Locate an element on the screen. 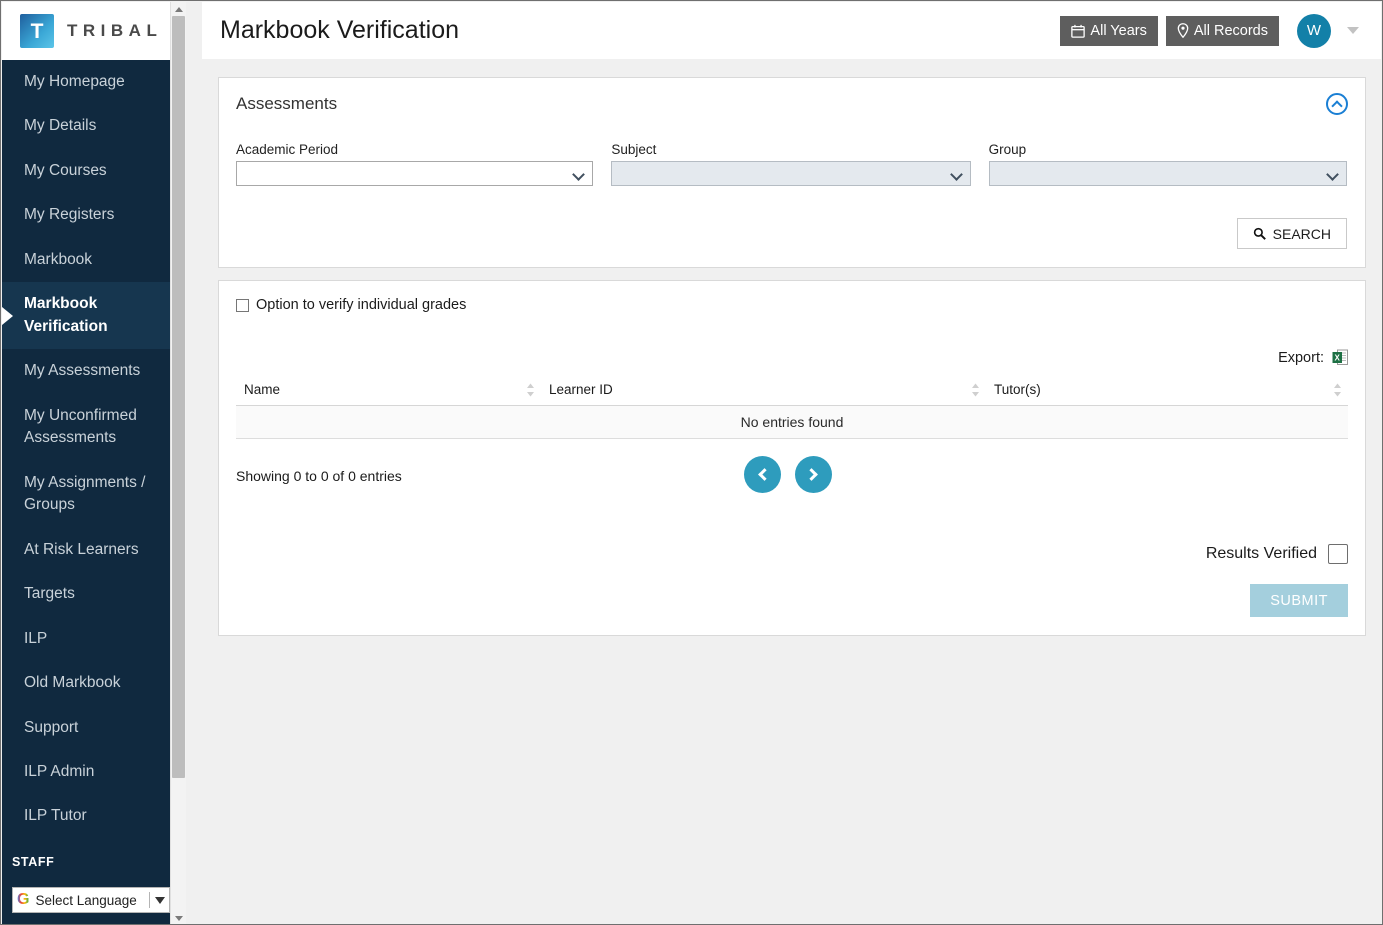 The image size is (1383, 925). subject-select is located at coordinates (791, 173).